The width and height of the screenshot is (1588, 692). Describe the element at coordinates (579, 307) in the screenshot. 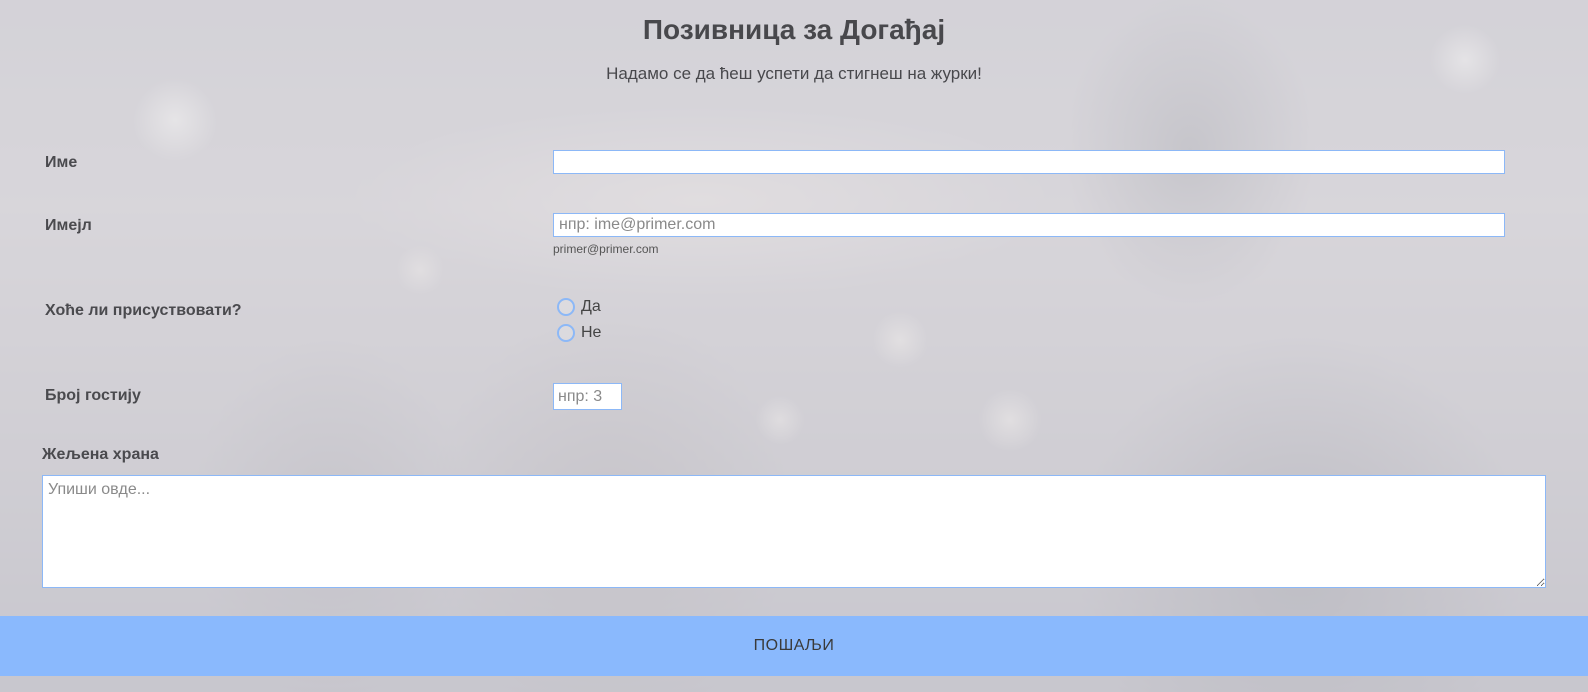

I see `attendance-option-yes: Да` at that location.